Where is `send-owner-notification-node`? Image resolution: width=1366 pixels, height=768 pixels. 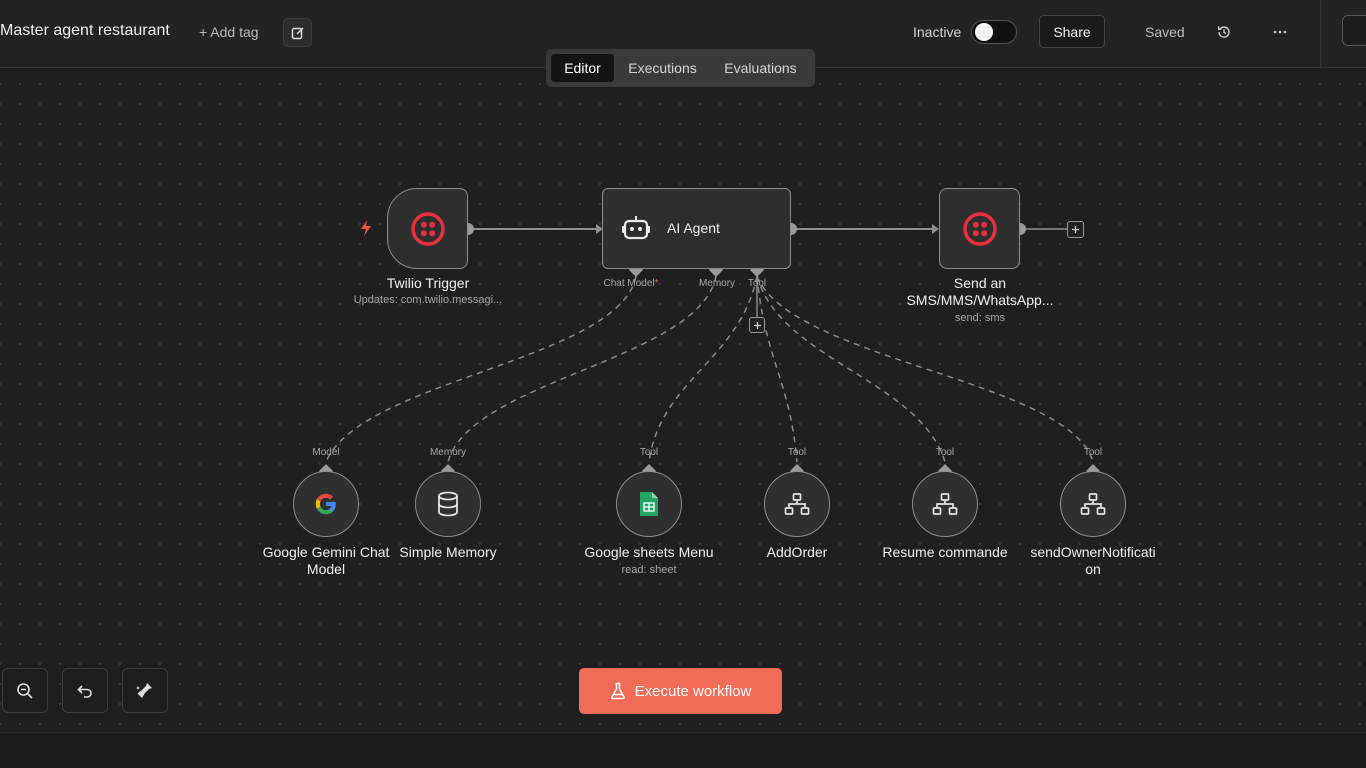
send-owner-notification-node is located at coordinates (1093, 504).